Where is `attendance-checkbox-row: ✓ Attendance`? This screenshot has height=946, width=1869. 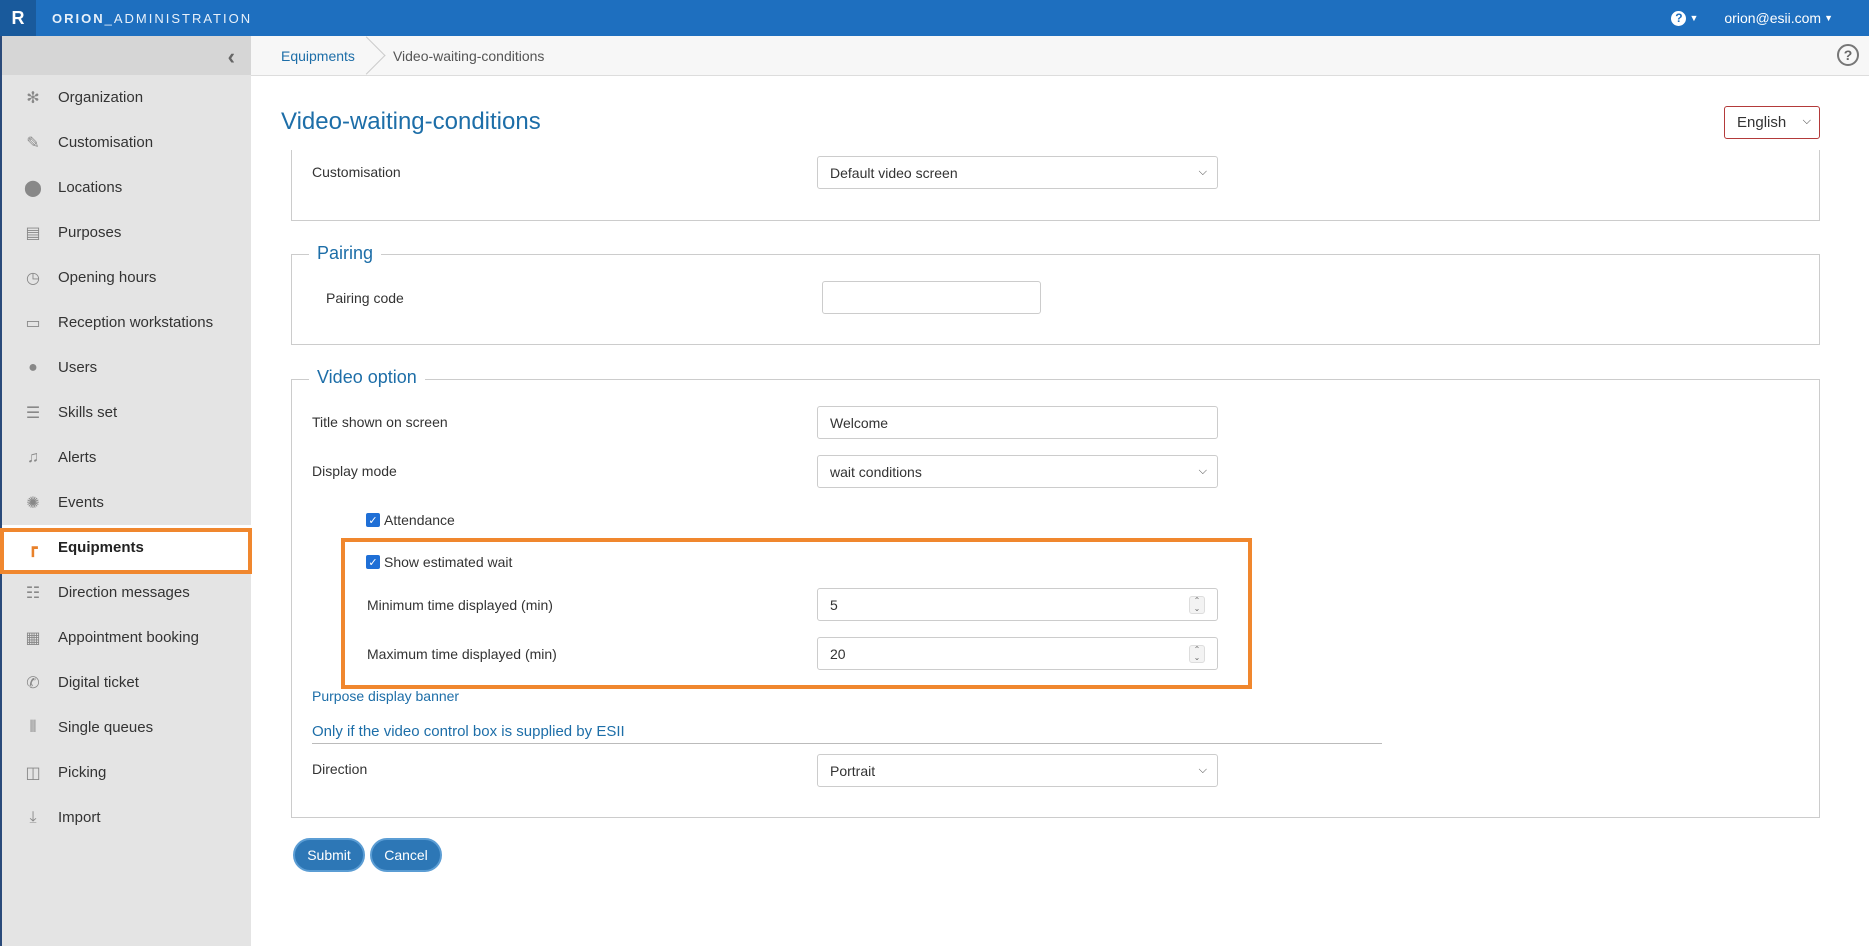
attendance-checkbox-row: ✓ Attendance is located at coordinates (410, 520).